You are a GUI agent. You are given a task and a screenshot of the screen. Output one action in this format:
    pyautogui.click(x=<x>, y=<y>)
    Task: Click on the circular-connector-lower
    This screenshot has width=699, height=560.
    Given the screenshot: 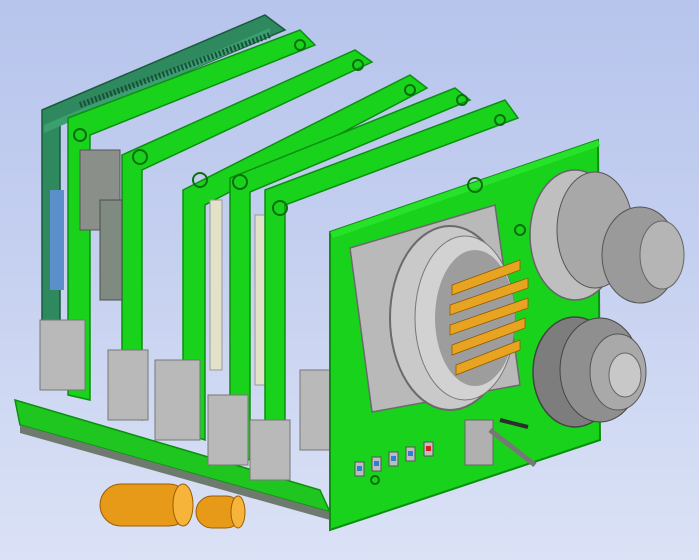 What is the action you would take?
    pyautogui.click(x=589, y=372)
    